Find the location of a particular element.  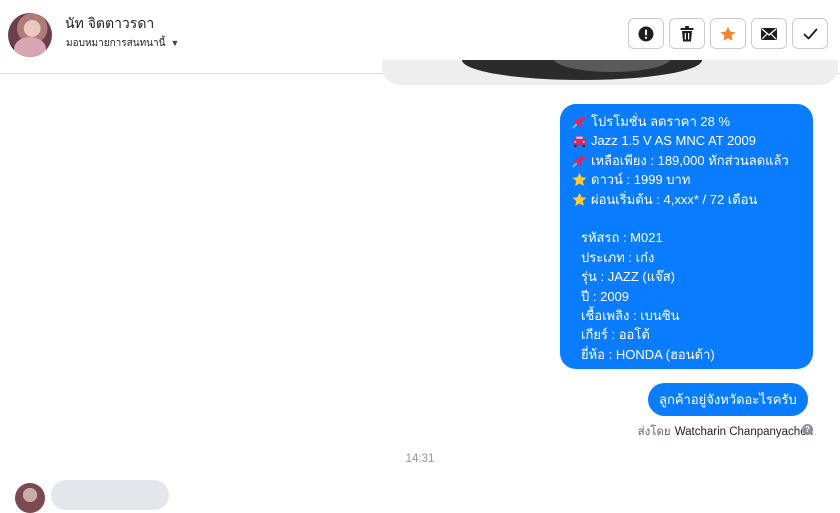

trash-icon is located at coordinates (687, 33).